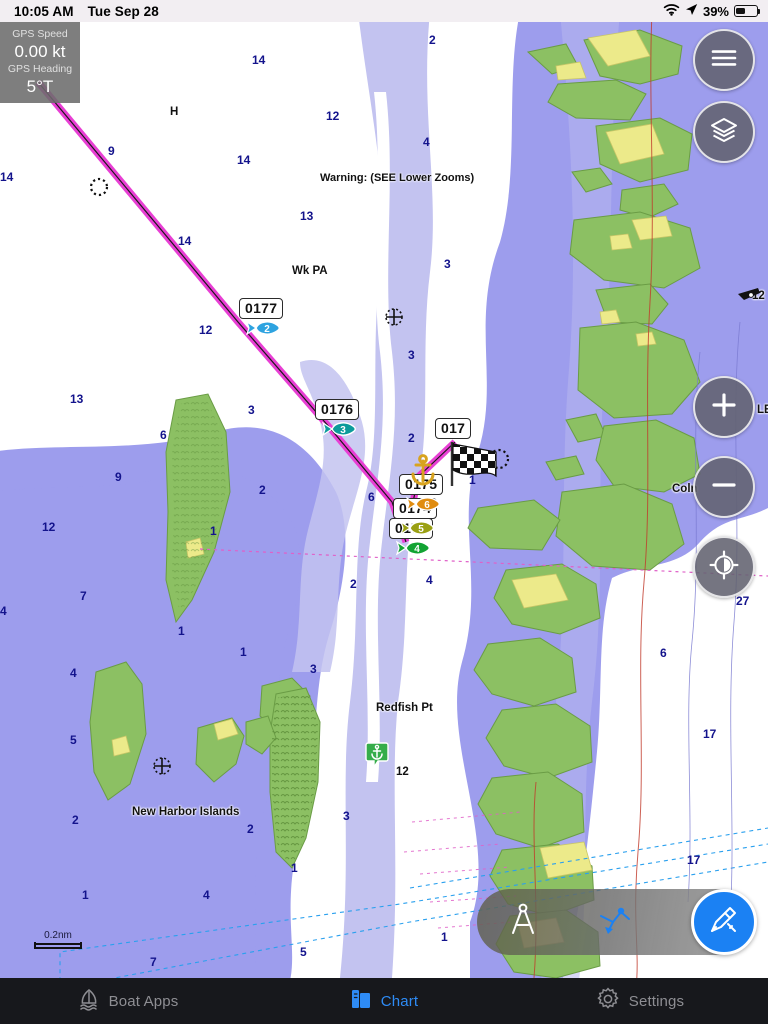  I want to click on tab-chart: Chart, so click(384, 1001).